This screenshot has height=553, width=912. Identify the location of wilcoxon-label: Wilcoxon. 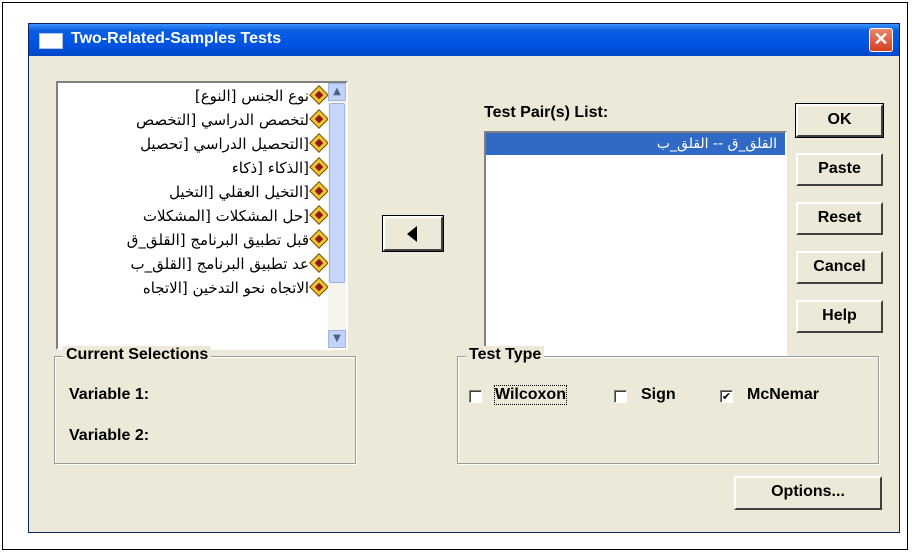
(530, 395).